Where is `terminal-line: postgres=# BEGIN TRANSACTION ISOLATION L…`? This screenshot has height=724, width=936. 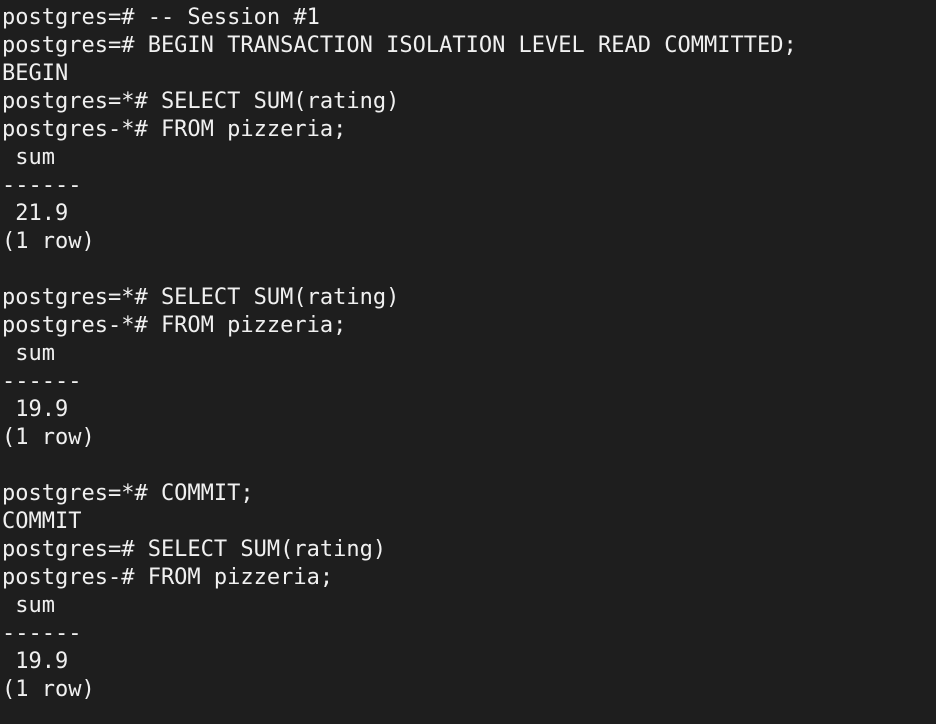 terminal-line: postgres=# BEGIN TRANSACTION ISOLATION L… is located at coordinates (399, 45).